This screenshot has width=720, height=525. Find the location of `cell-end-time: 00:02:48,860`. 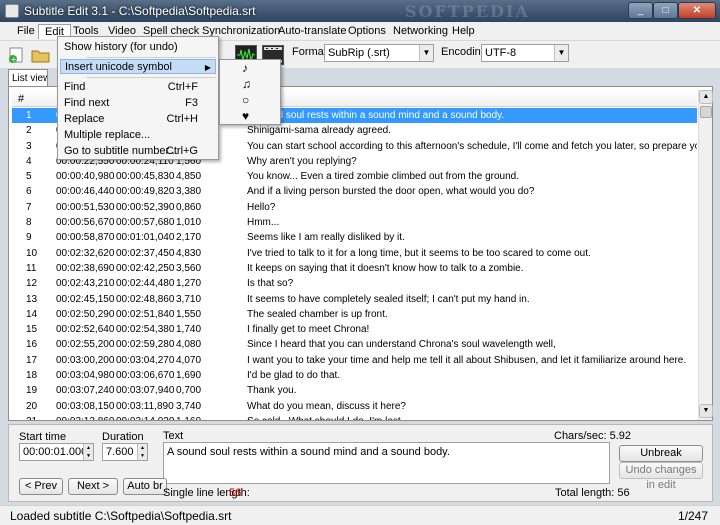

cell-end-time: 00:02:48,860 is located at coordinates (145, 299).